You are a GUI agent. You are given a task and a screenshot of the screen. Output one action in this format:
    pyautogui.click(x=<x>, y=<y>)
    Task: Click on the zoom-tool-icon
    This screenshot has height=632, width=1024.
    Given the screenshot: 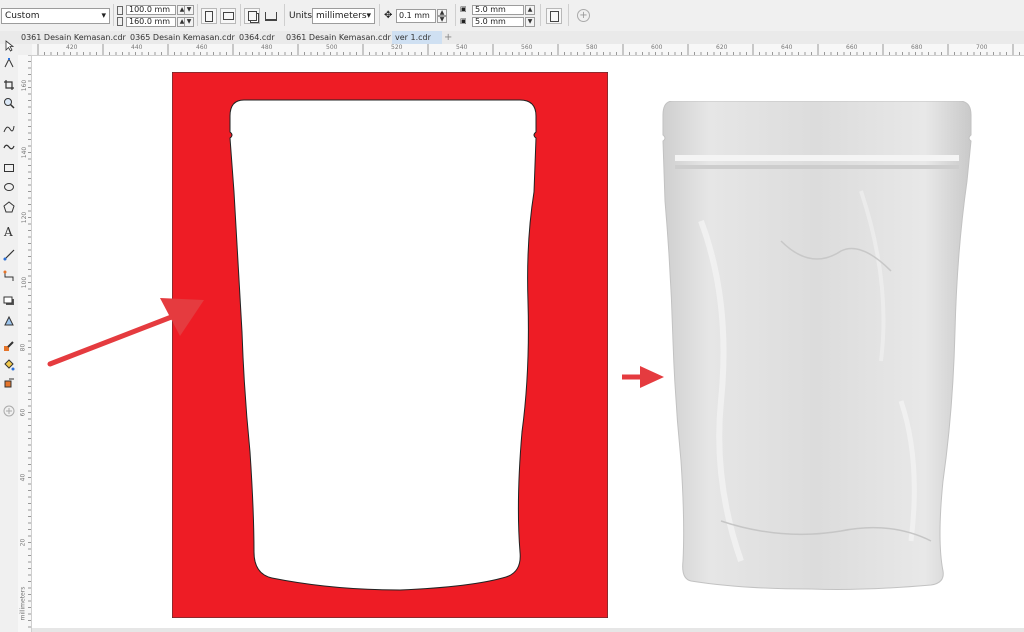 What is the action you would take?
    pyautogui.click(x=9, y=103)
    